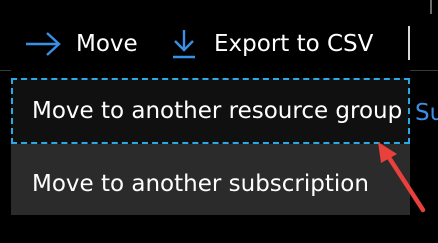 This screenshot has height=243, width=438. Describe the element at coordinates (43, 44) in the screenshot. I see `arrow-right-icon` at that location.